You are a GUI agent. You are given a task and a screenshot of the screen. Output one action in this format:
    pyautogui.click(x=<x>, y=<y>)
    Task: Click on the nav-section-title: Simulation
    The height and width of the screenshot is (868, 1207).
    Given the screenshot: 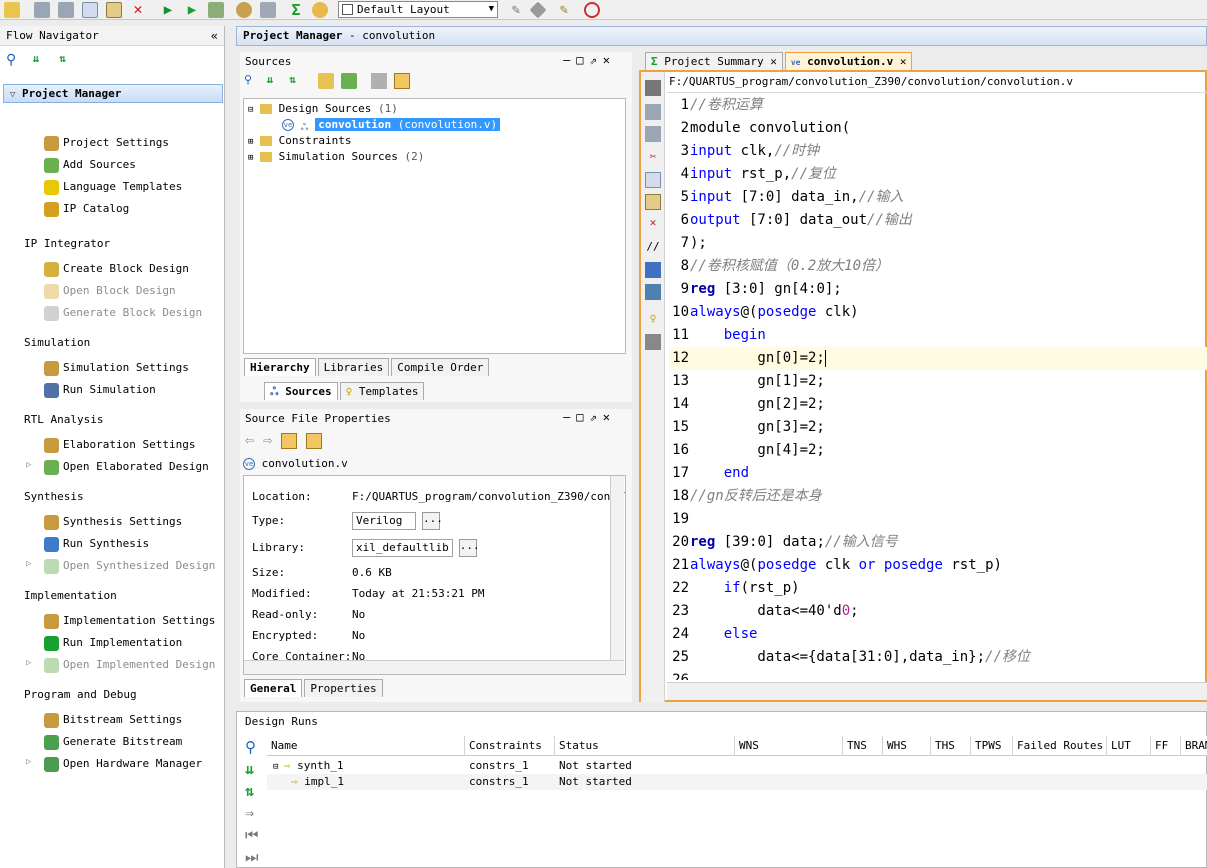 What is the action you would take?
    pyautogui.click(x=57, y=342)
    